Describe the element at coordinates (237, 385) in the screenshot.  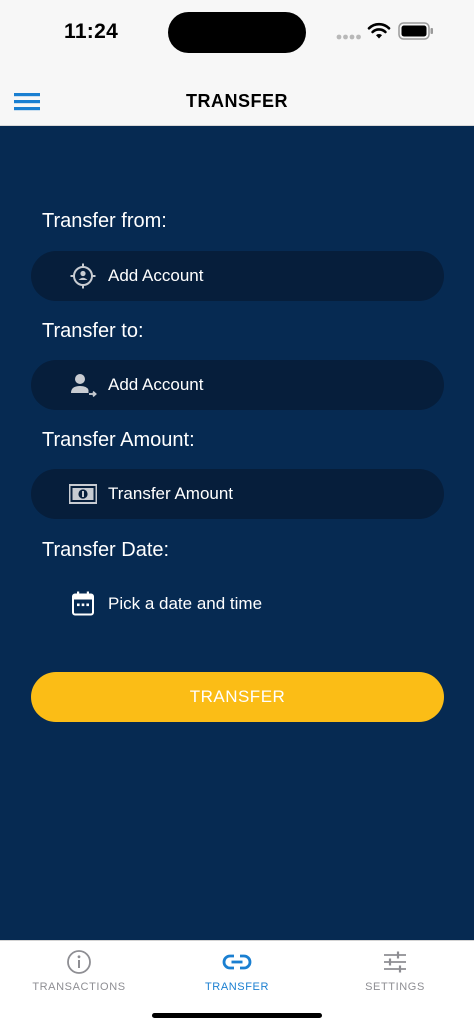
I see `transfer-to-field: Add Account` at that location.